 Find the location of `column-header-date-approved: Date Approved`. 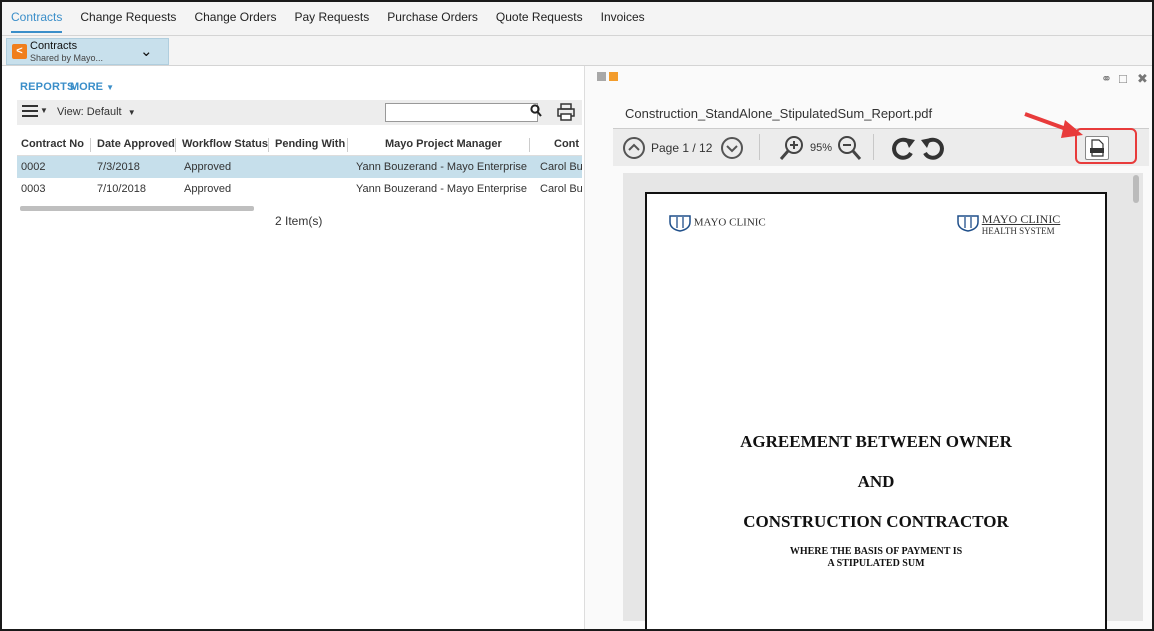

column-header-date-approved: Date Approved is located at coordinates (136, 144).